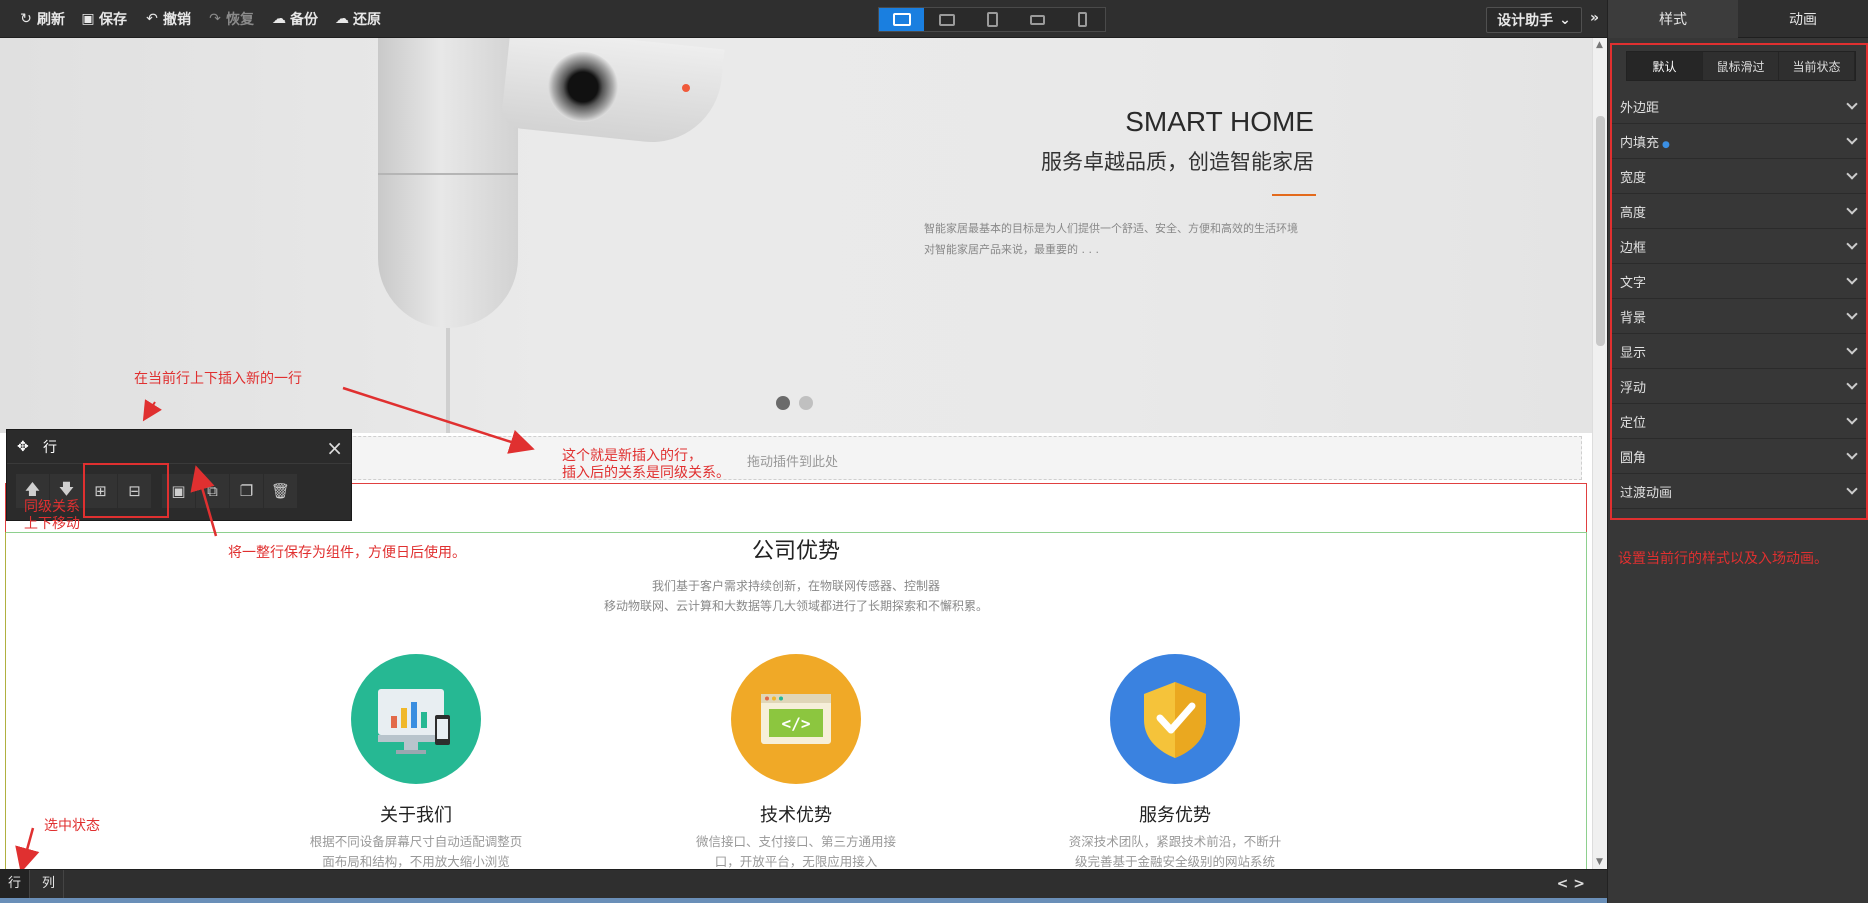 This screenshot has height=903, width=1868. I want to click on annotation-selected: 选中状态, so click(72, 826).